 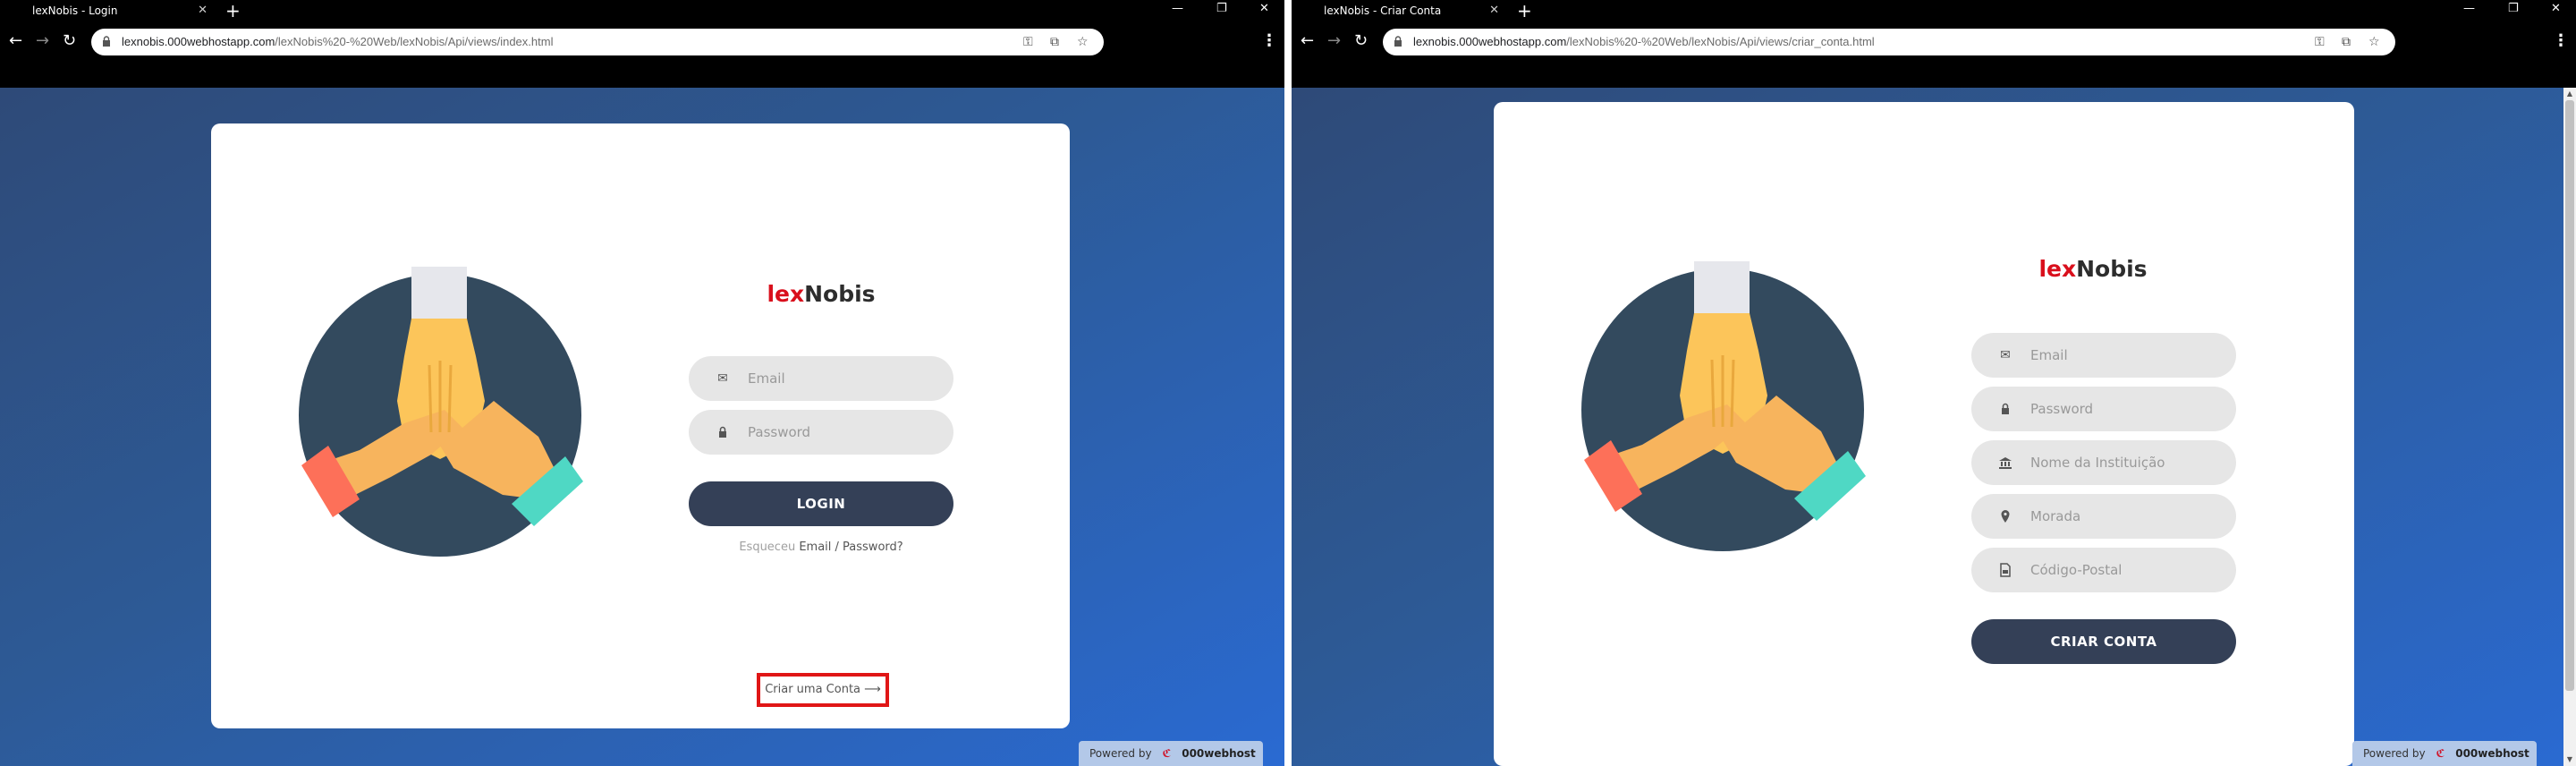 I want to click on tab-strip: lexNobis - Criar Conta ✕ + — ❐ ✕, so click(x=1934, y=10).